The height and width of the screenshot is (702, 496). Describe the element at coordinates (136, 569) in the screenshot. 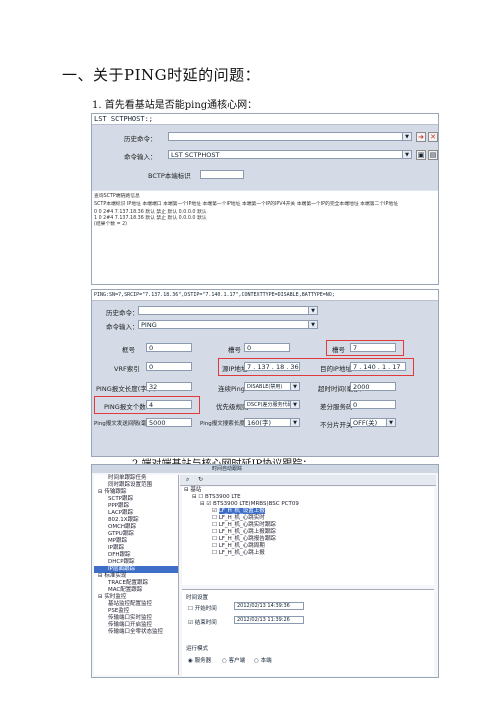

I see `tree-item-selected: IP层面跟踪` at that location.